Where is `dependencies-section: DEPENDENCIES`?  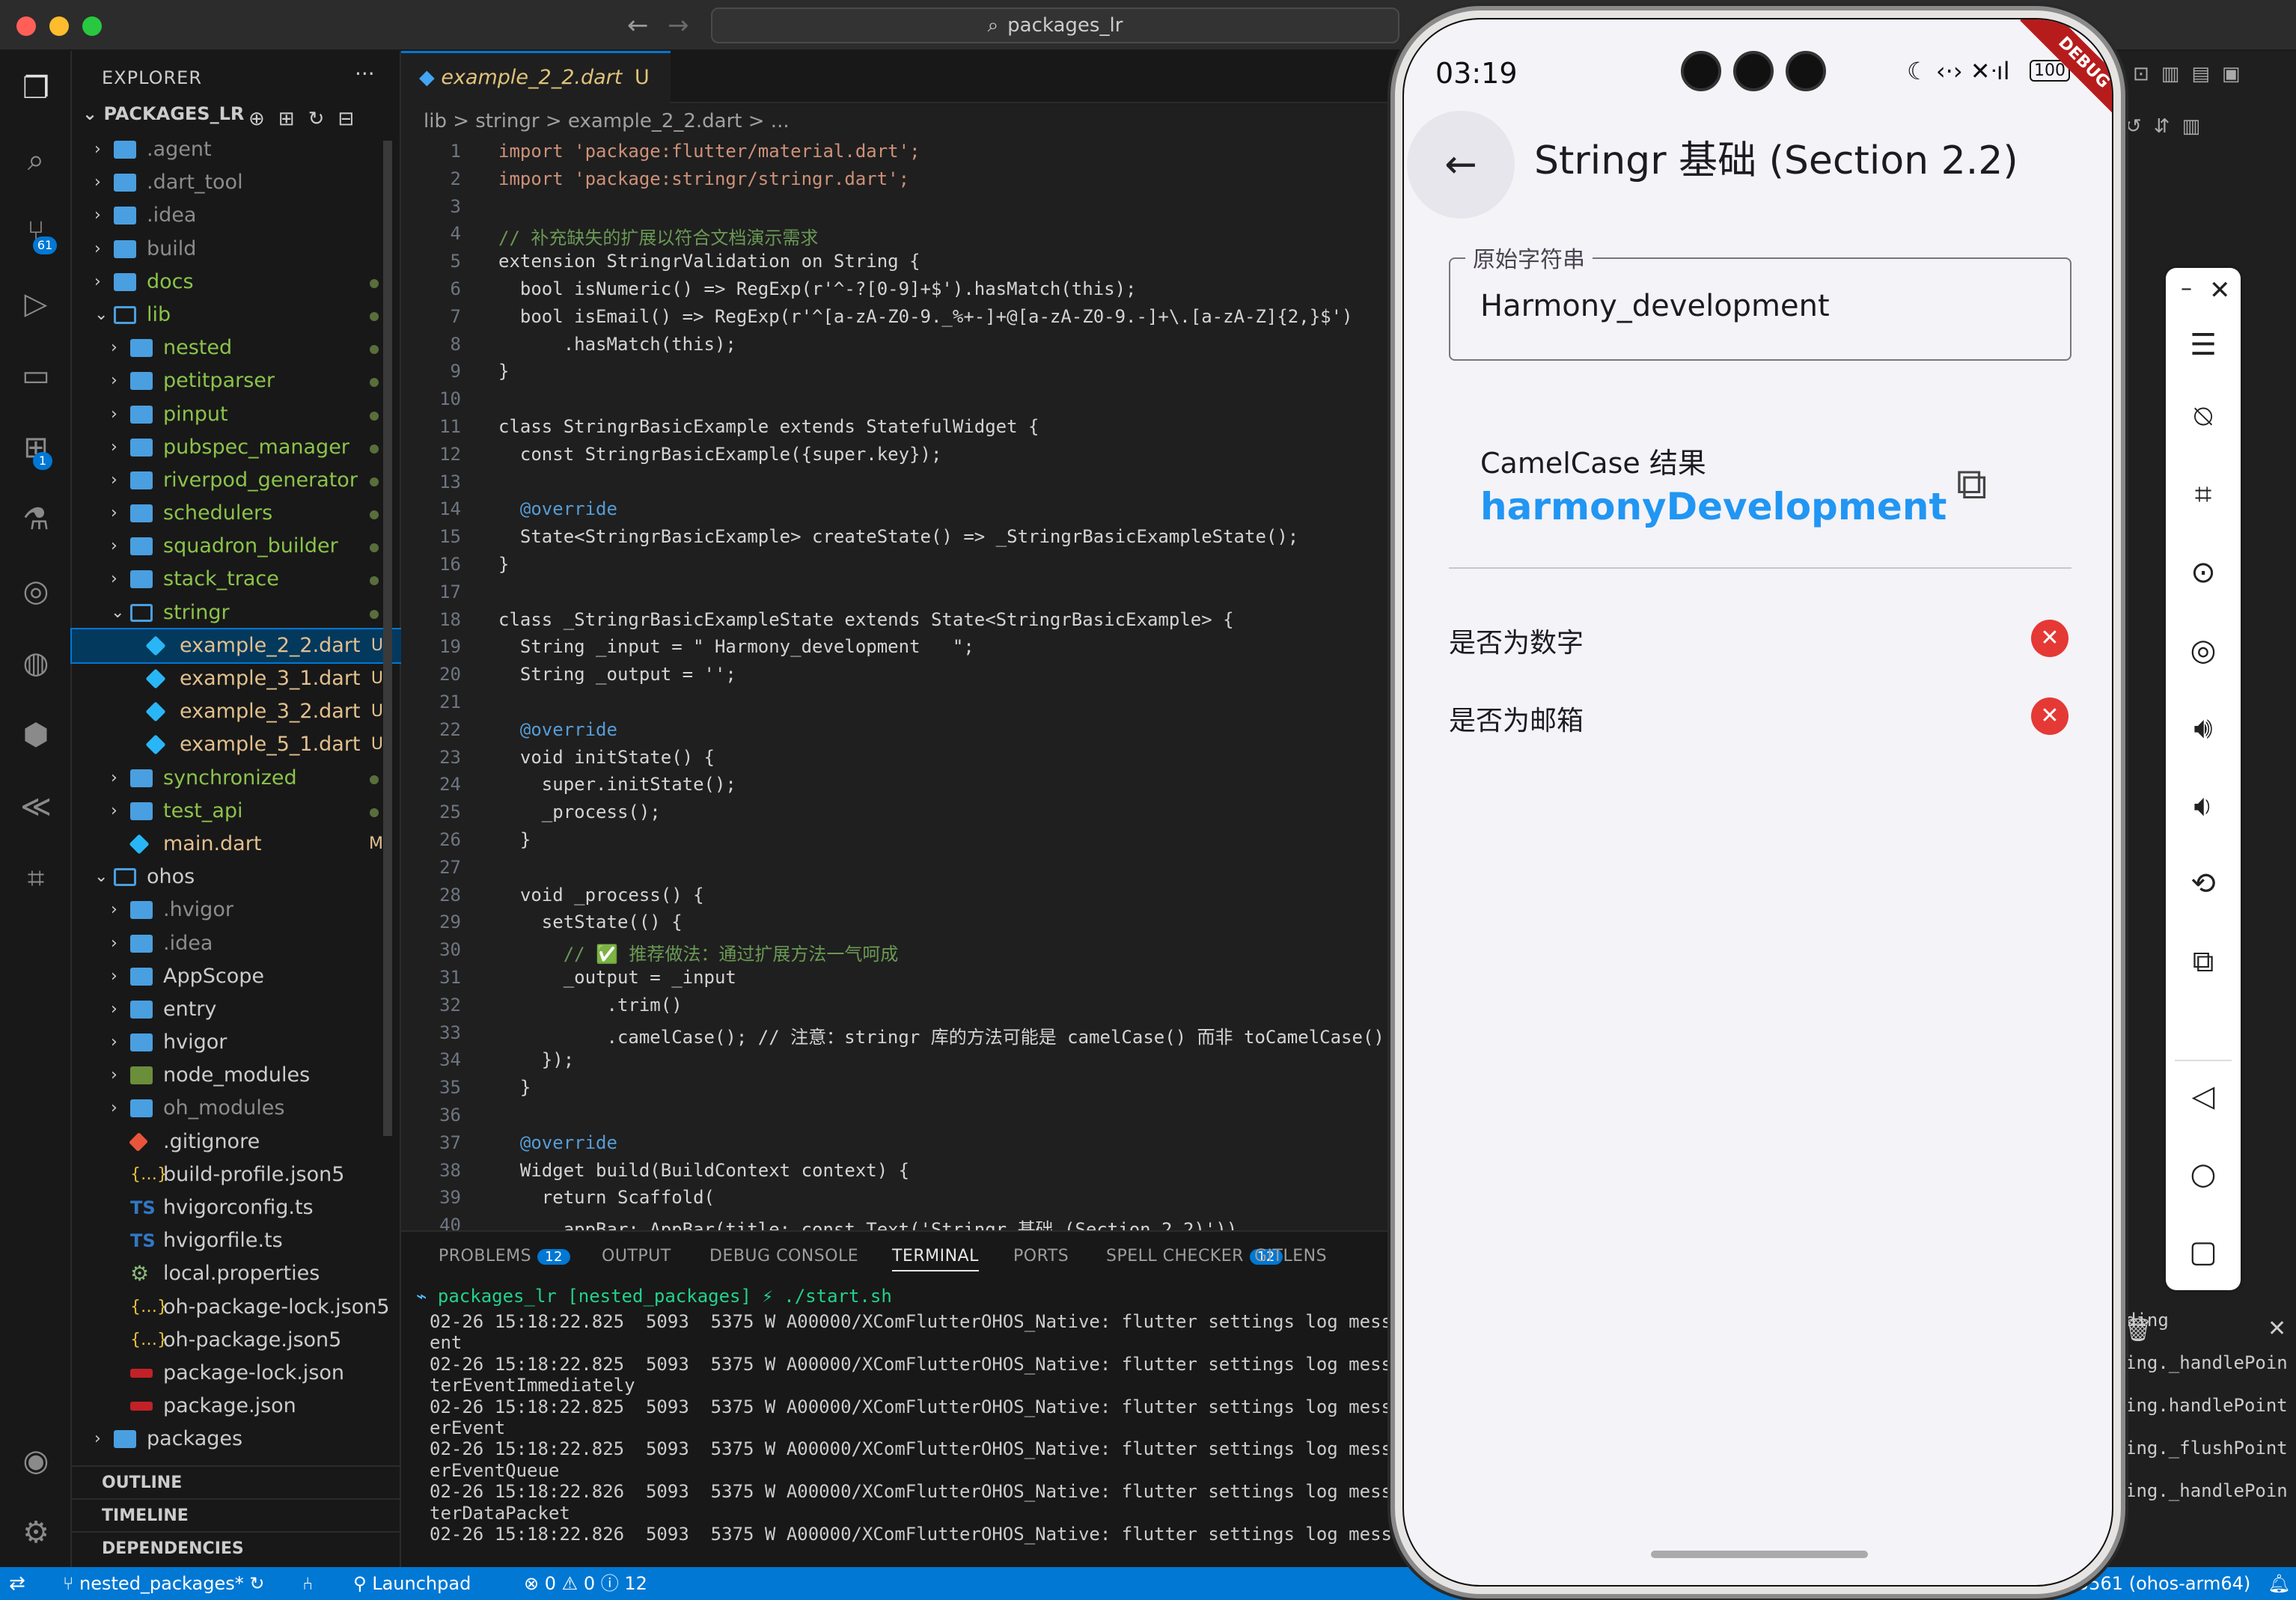
dependencies-section: DEPENDENCIES is located at coordinates (236, 1547).